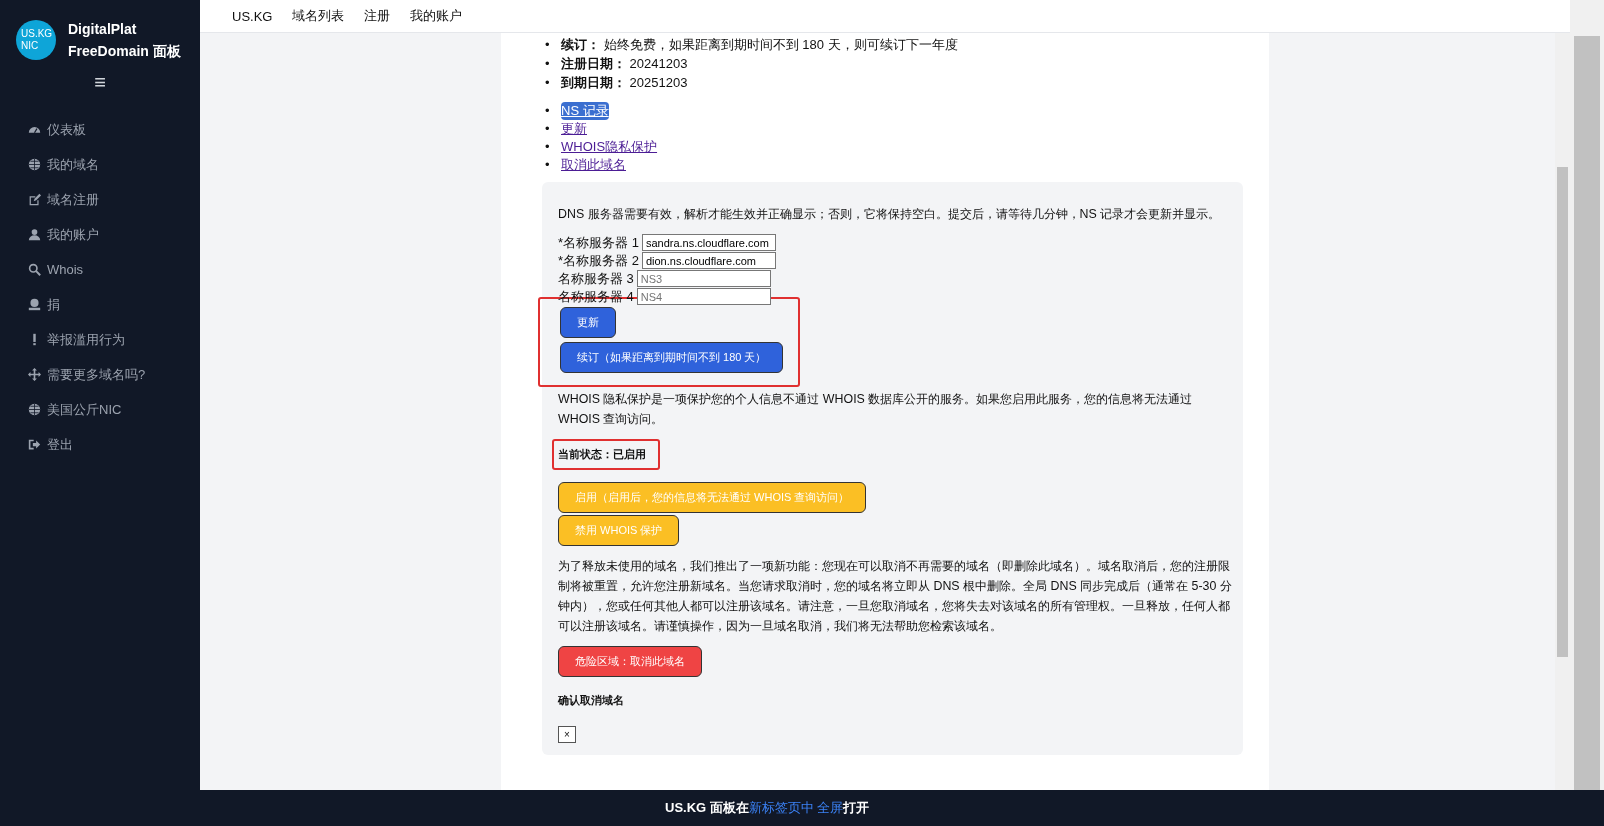 Image resolution: width=1604 pixels, height=826 pixels. I want to click on input-field: NS4, so click(703, 296).